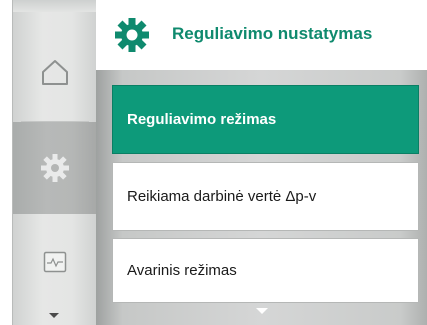  I want to click on nav-item-home, so click(55, 72).